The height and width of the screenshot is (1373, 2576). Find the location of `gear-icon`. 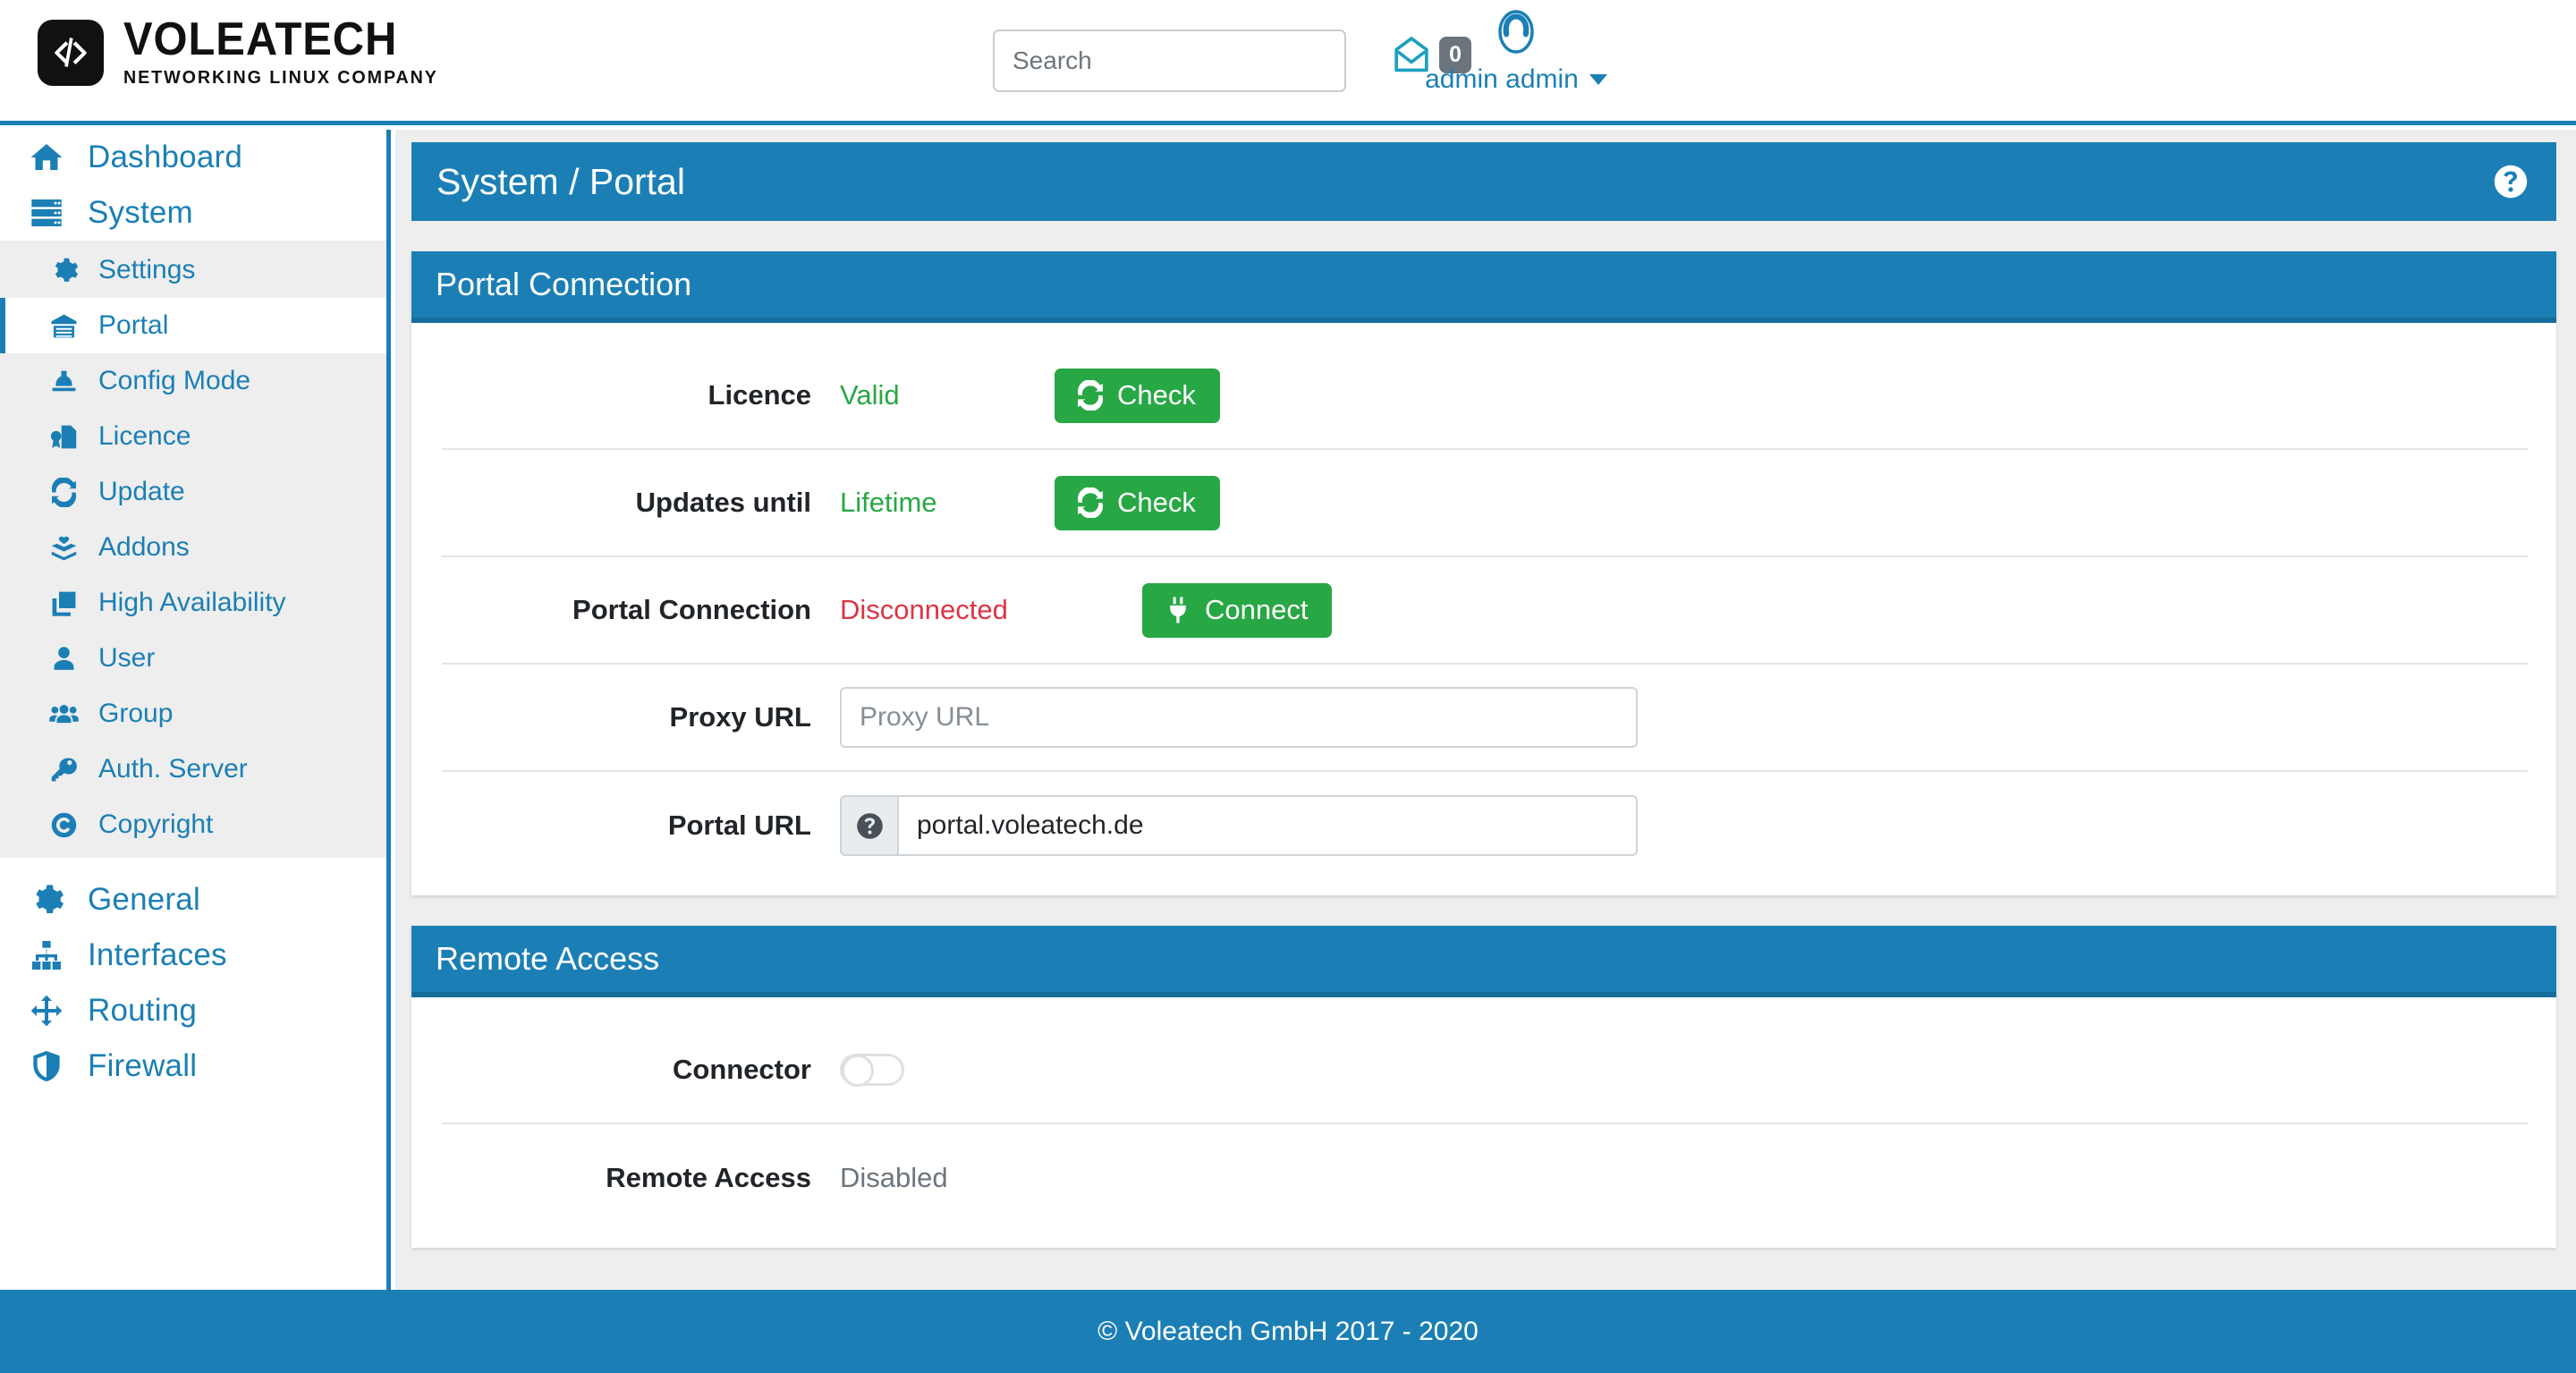

gear-icon is located at coordinates (63, 270).